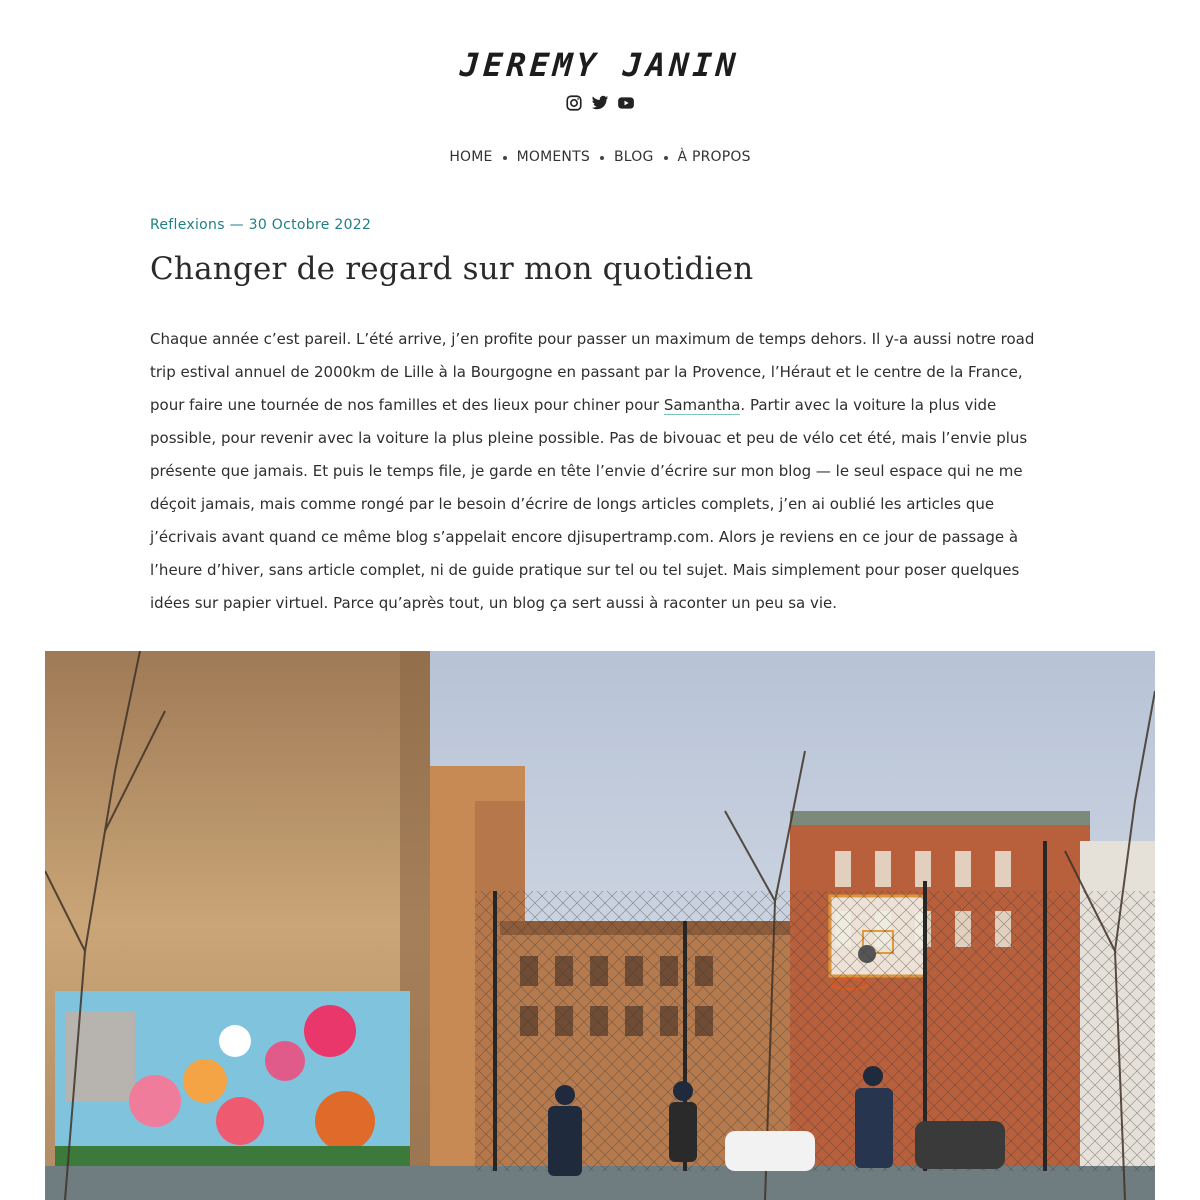 The width and height of the screenshot is (1200, 1200). I want to click on instagram-icon, so click(574, 103).